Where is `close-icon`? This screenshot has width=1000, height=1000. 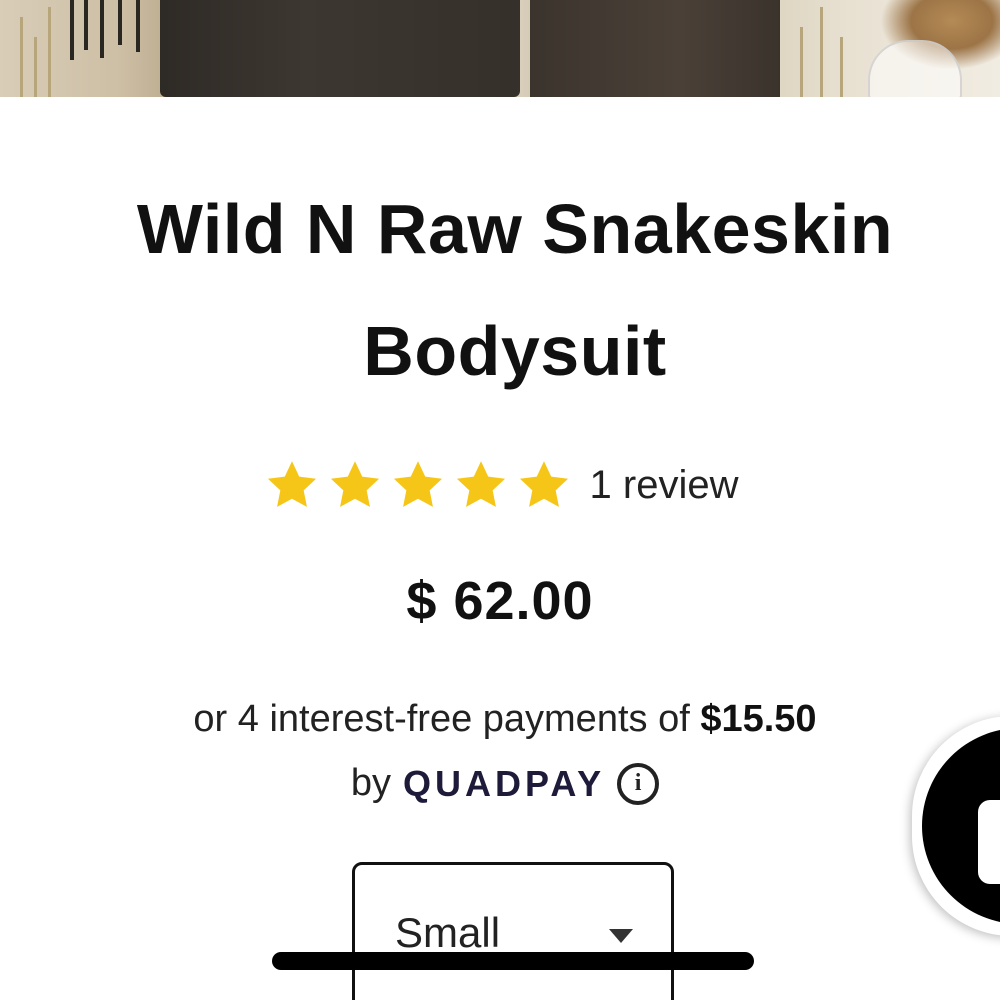
close-icon is located at coordinates (989, 842).